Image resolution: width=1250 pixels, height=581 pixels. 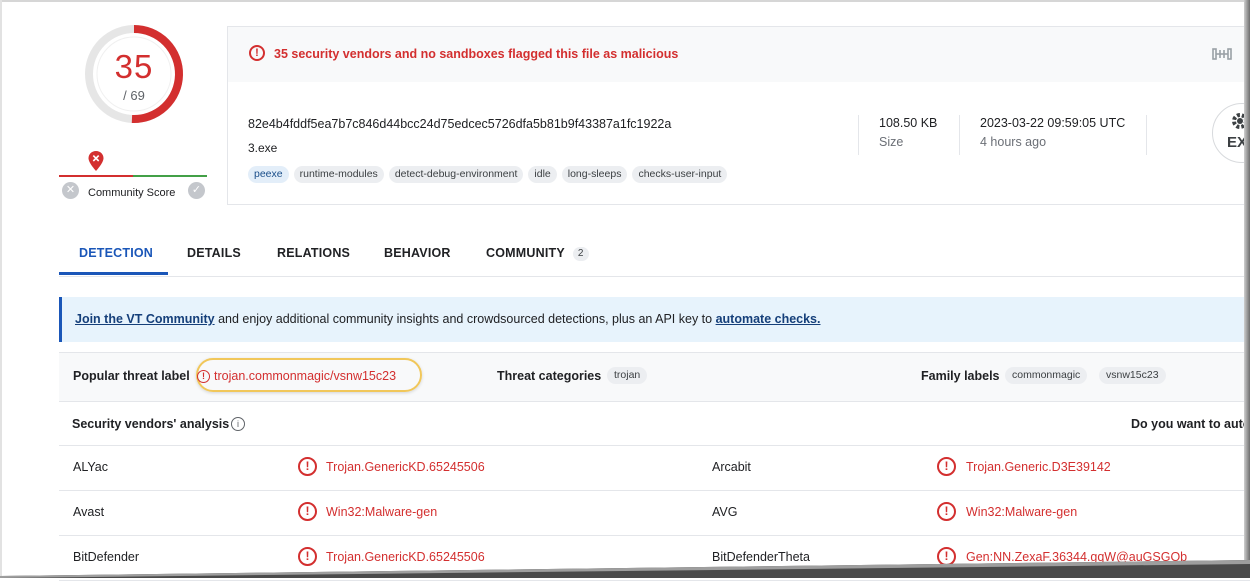 I want to click on frame-left-edge, so click(x=1, y=289).